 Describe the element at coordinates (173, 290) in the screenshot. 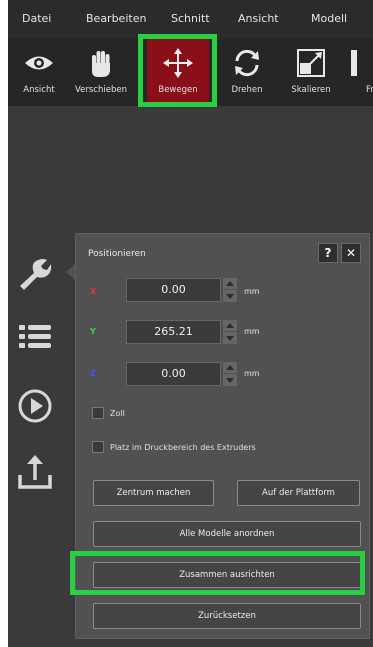

I see `x-position-input: 0.00` at that location.